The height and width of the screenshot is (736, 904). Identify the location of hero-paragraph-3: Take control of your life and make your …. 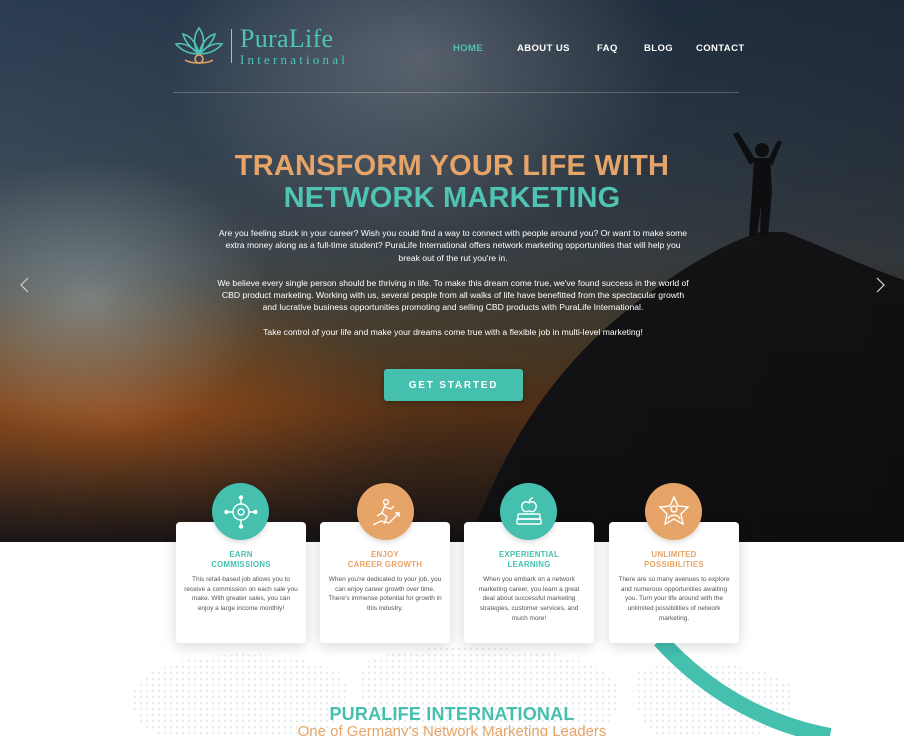
(453, 332).